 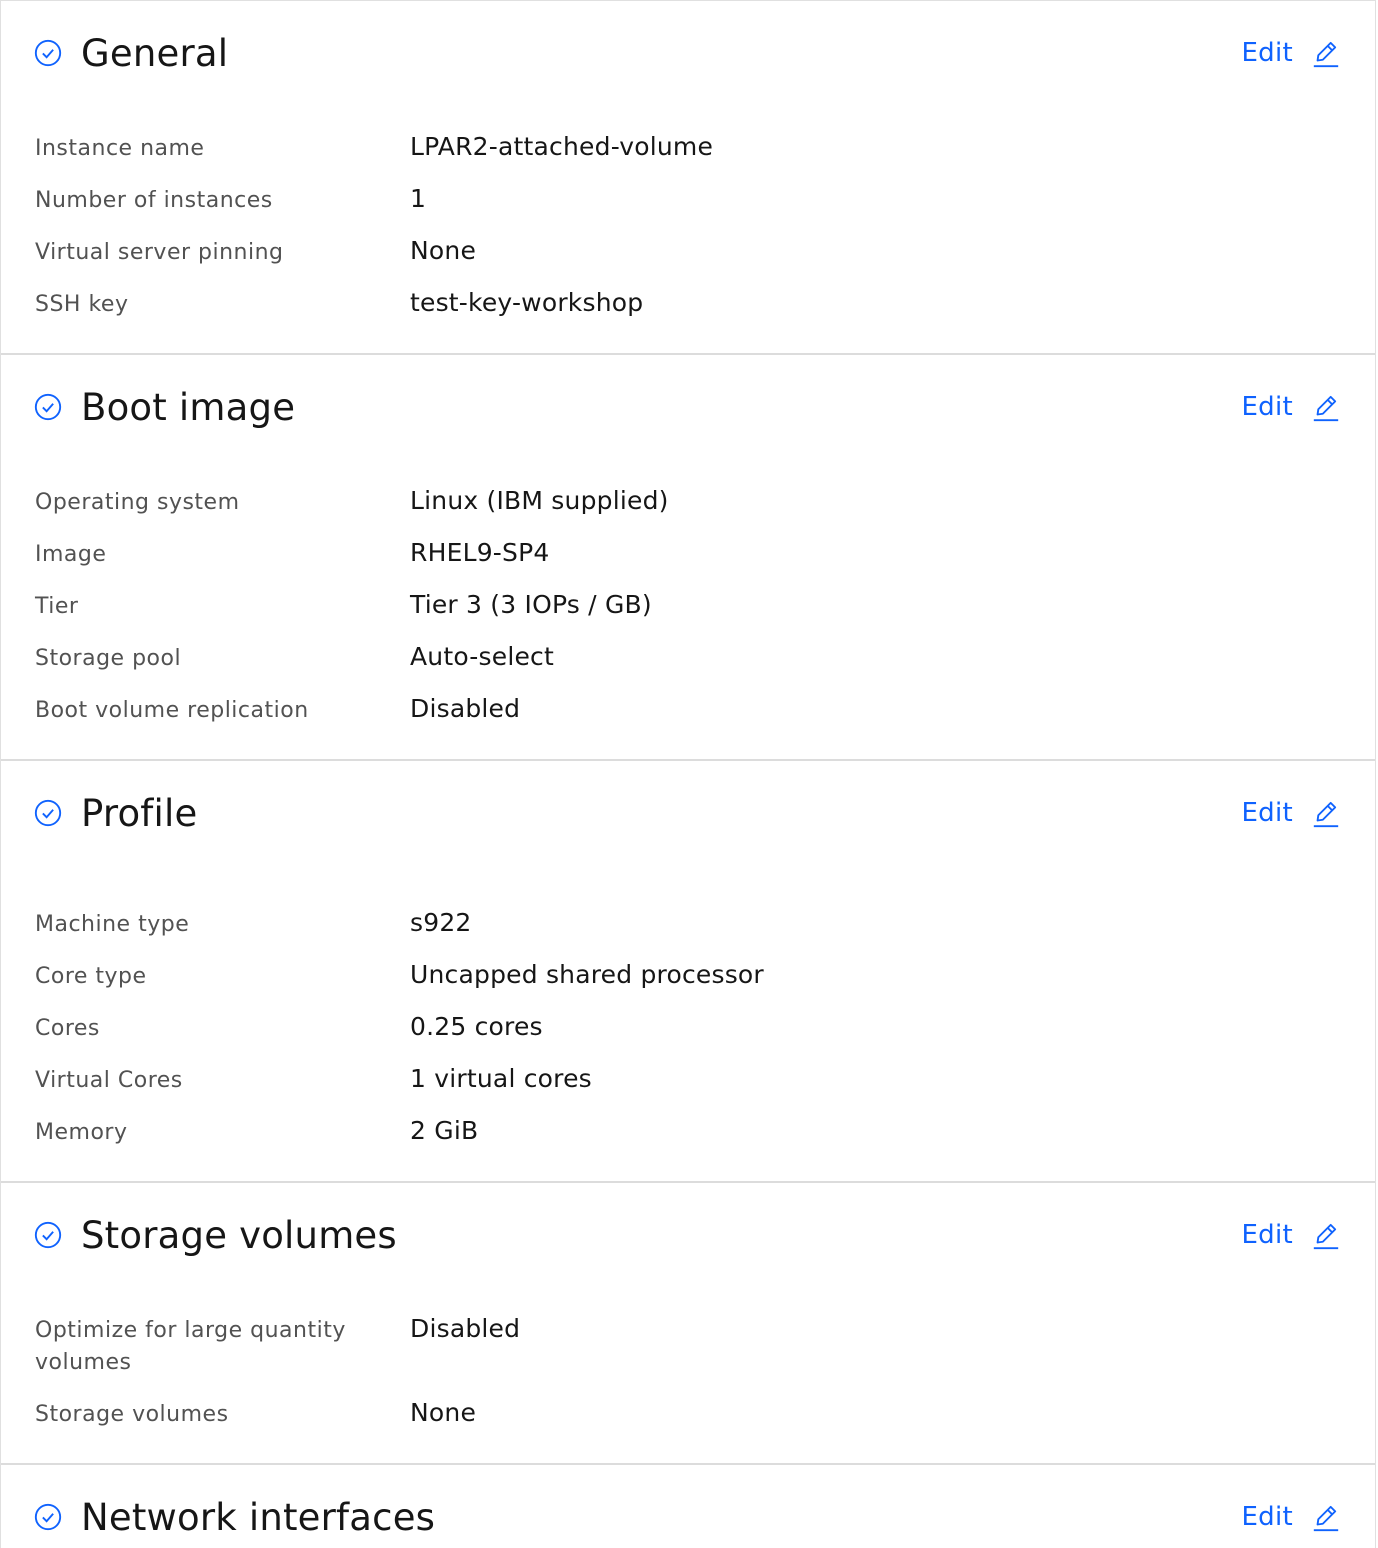 I want to click on section-header: Profile Edit, so click(x=687, y=813).